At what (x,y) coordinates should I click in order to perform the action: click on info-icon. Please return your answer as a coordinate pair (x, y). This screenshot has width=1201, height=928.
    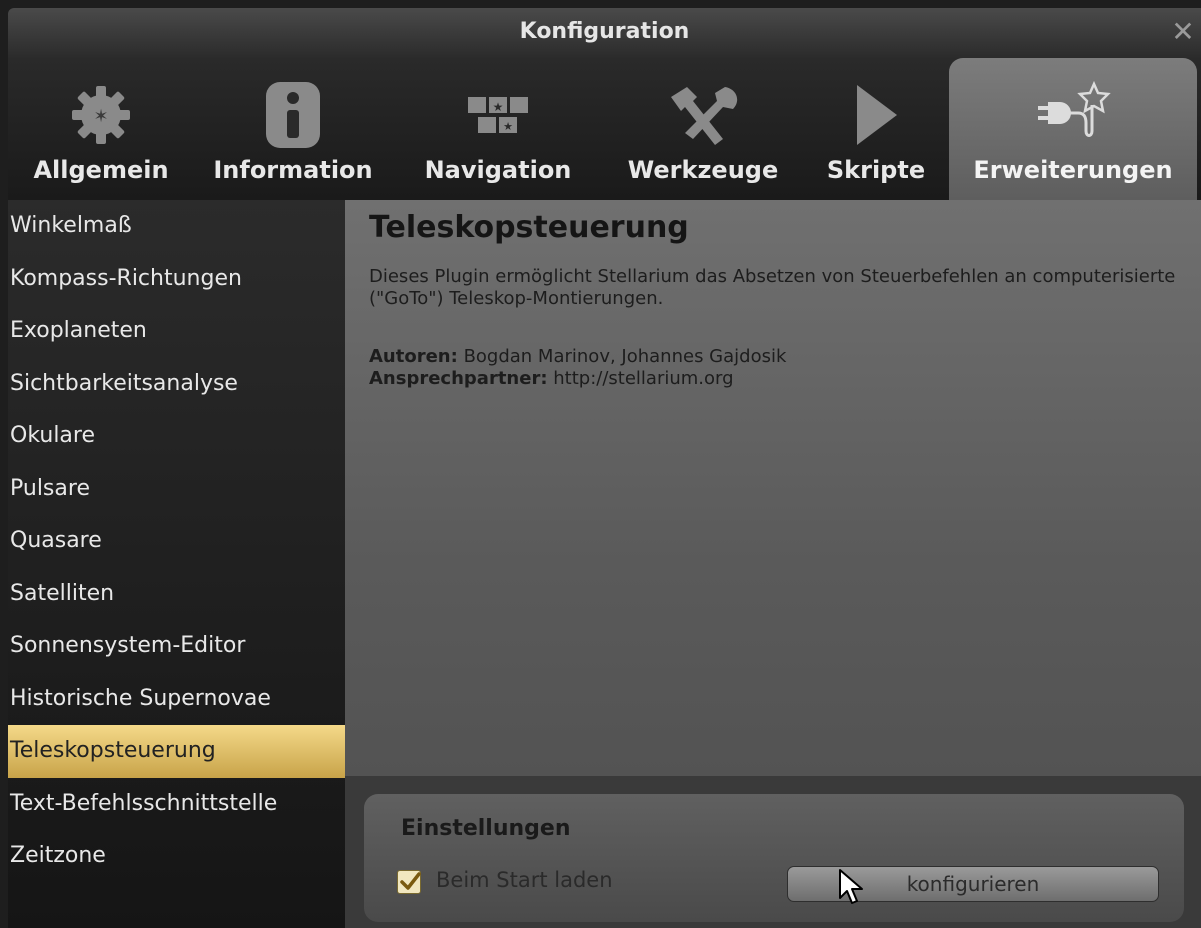
    Looking at the image, I should click on (293, 115).